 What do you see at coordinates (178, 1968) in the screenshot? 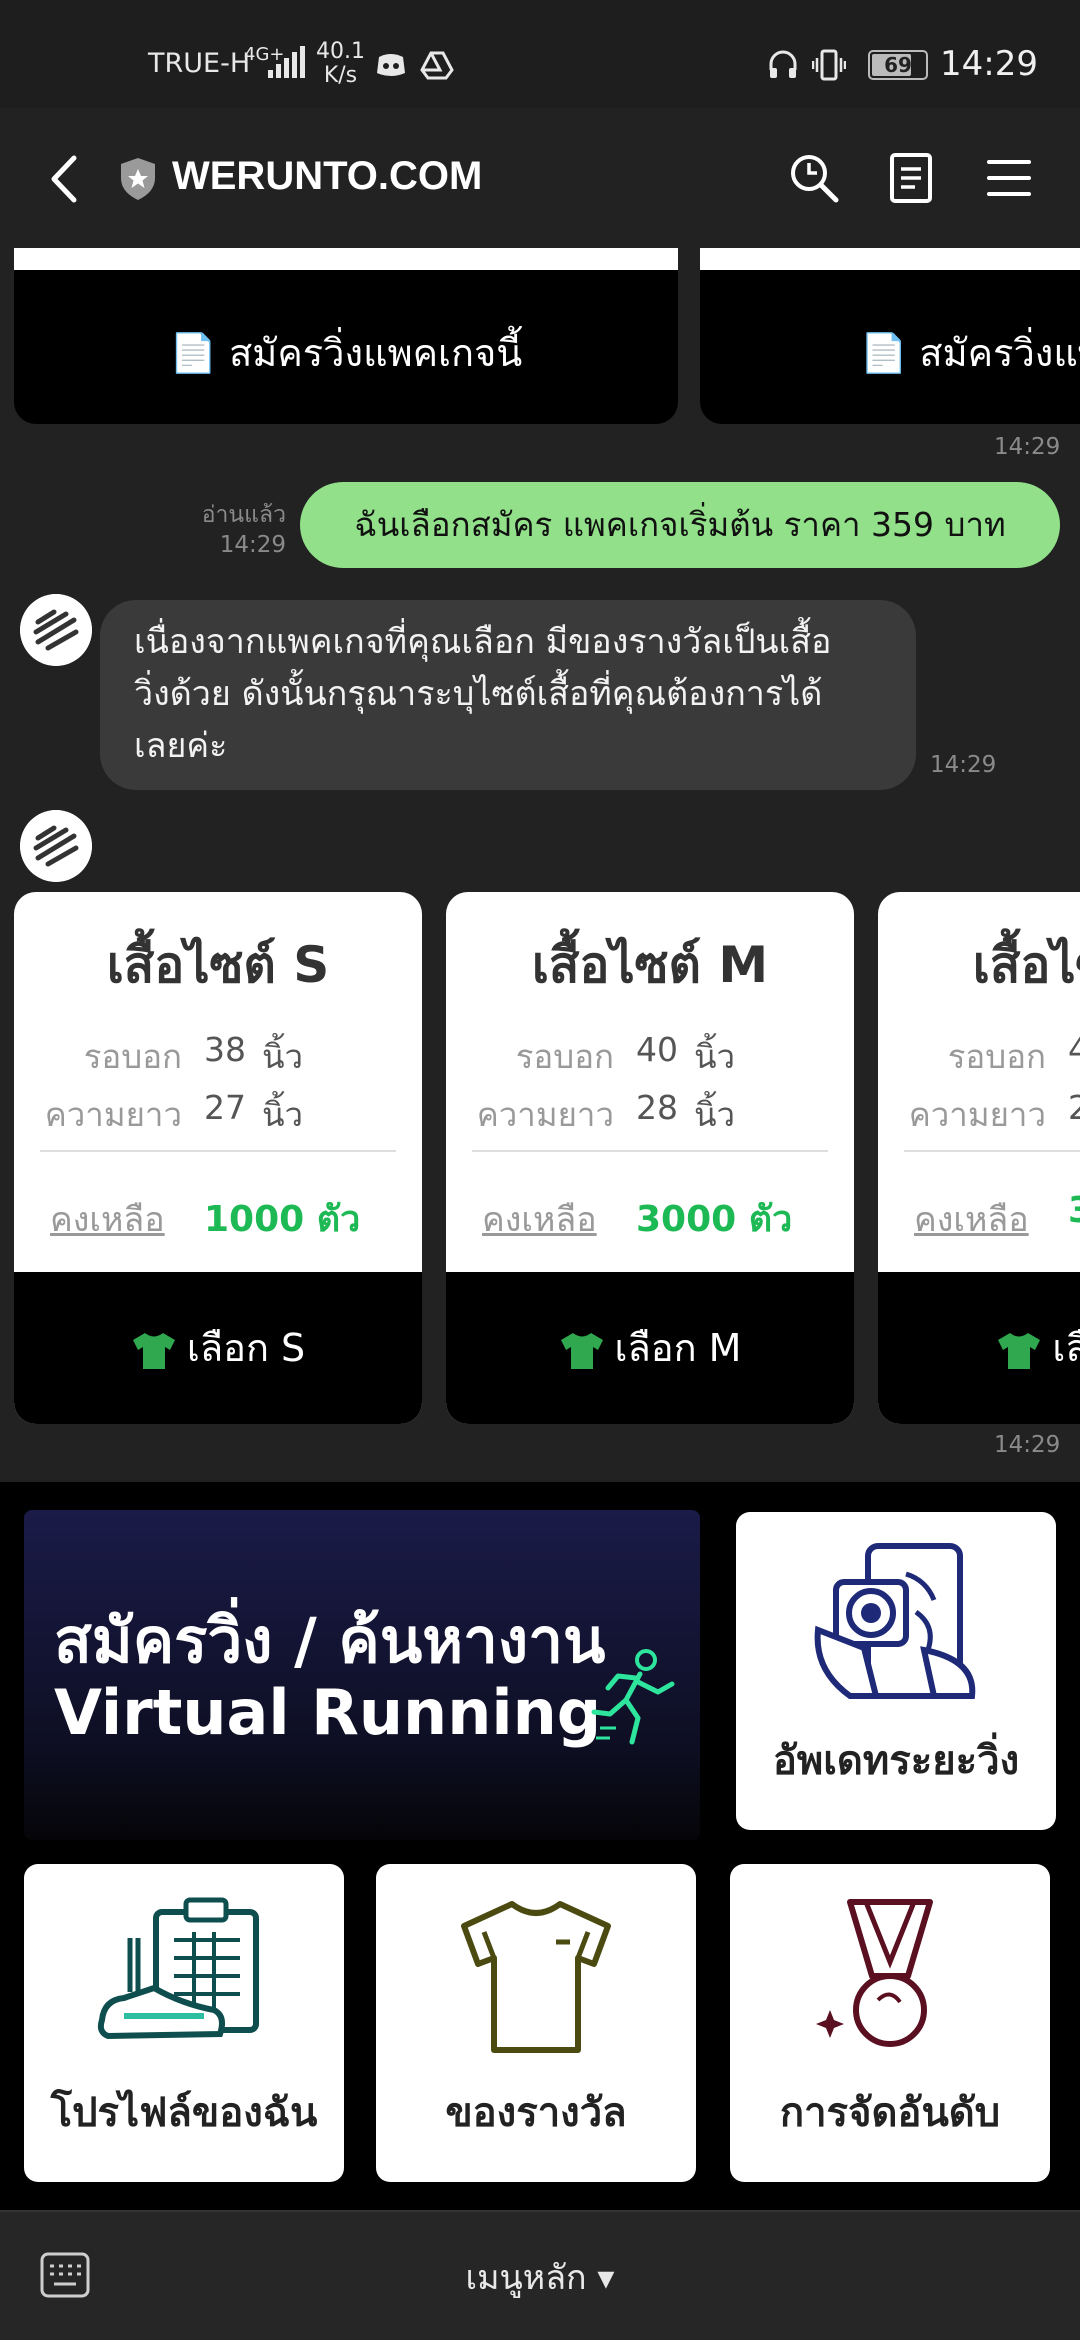
I see `clipboard-shoe-icon` at bounding box center [178, 1968].